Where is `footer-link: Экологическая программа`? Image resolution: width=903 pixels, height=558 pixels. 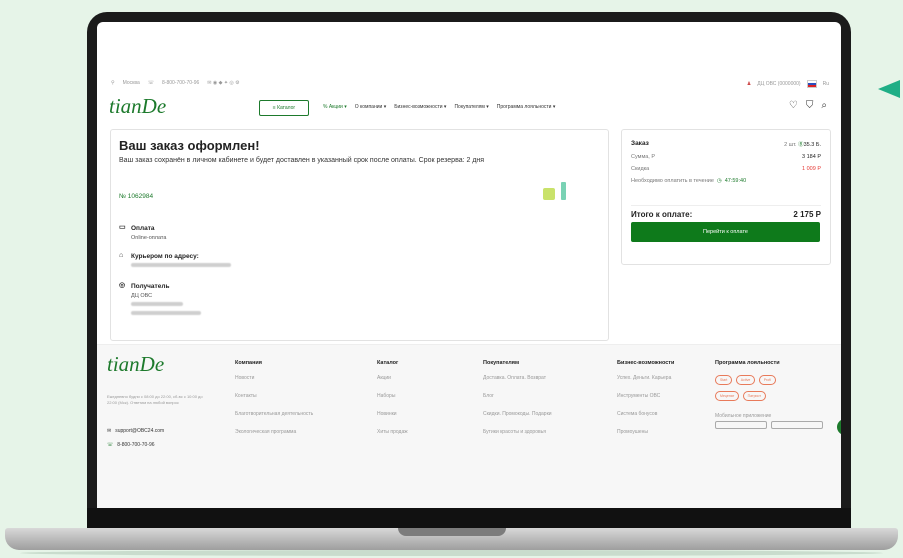 footer-link: Экологическая программа is located at coordinates (274, 432).